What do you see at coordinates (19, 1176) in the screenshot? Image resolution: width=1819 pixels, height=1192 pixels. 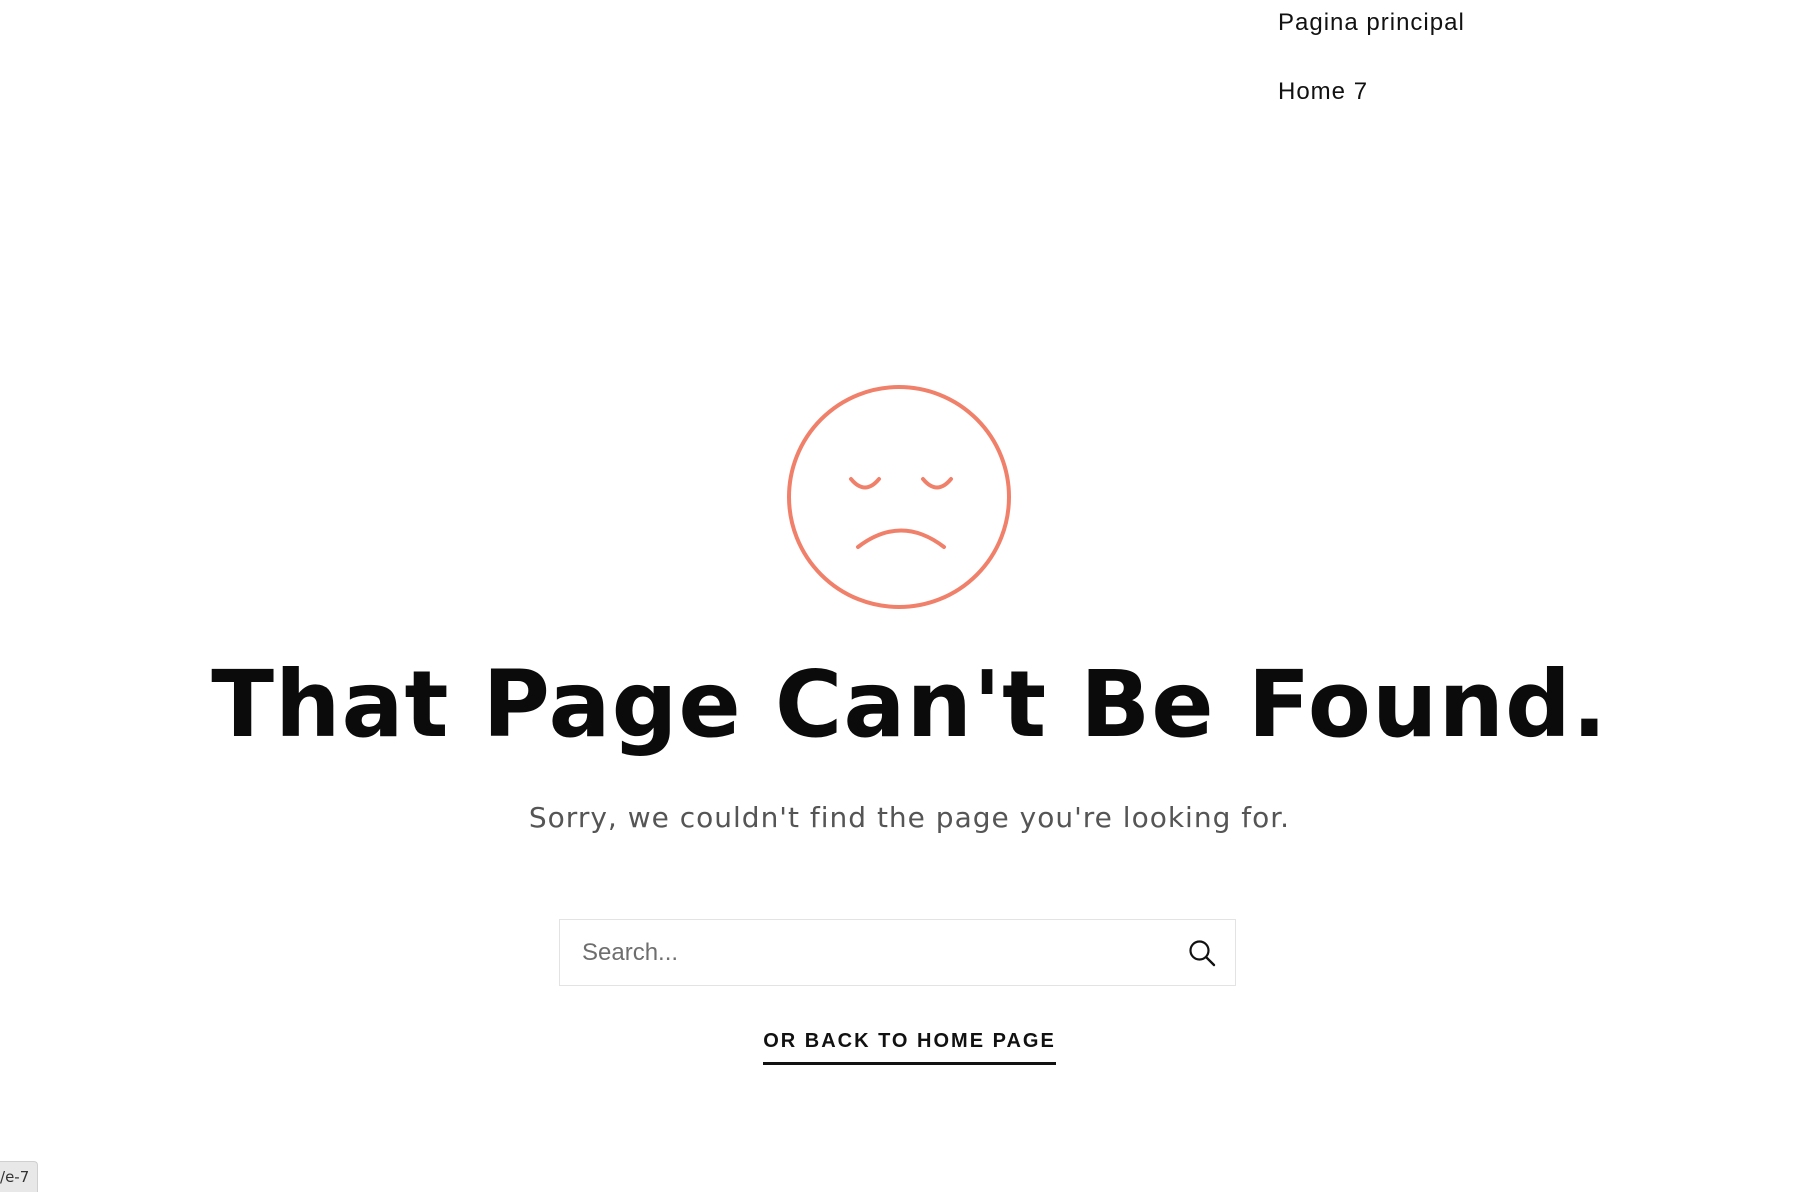 I see `status-bar-url: e-7/` at bounding box center [19, 1176].